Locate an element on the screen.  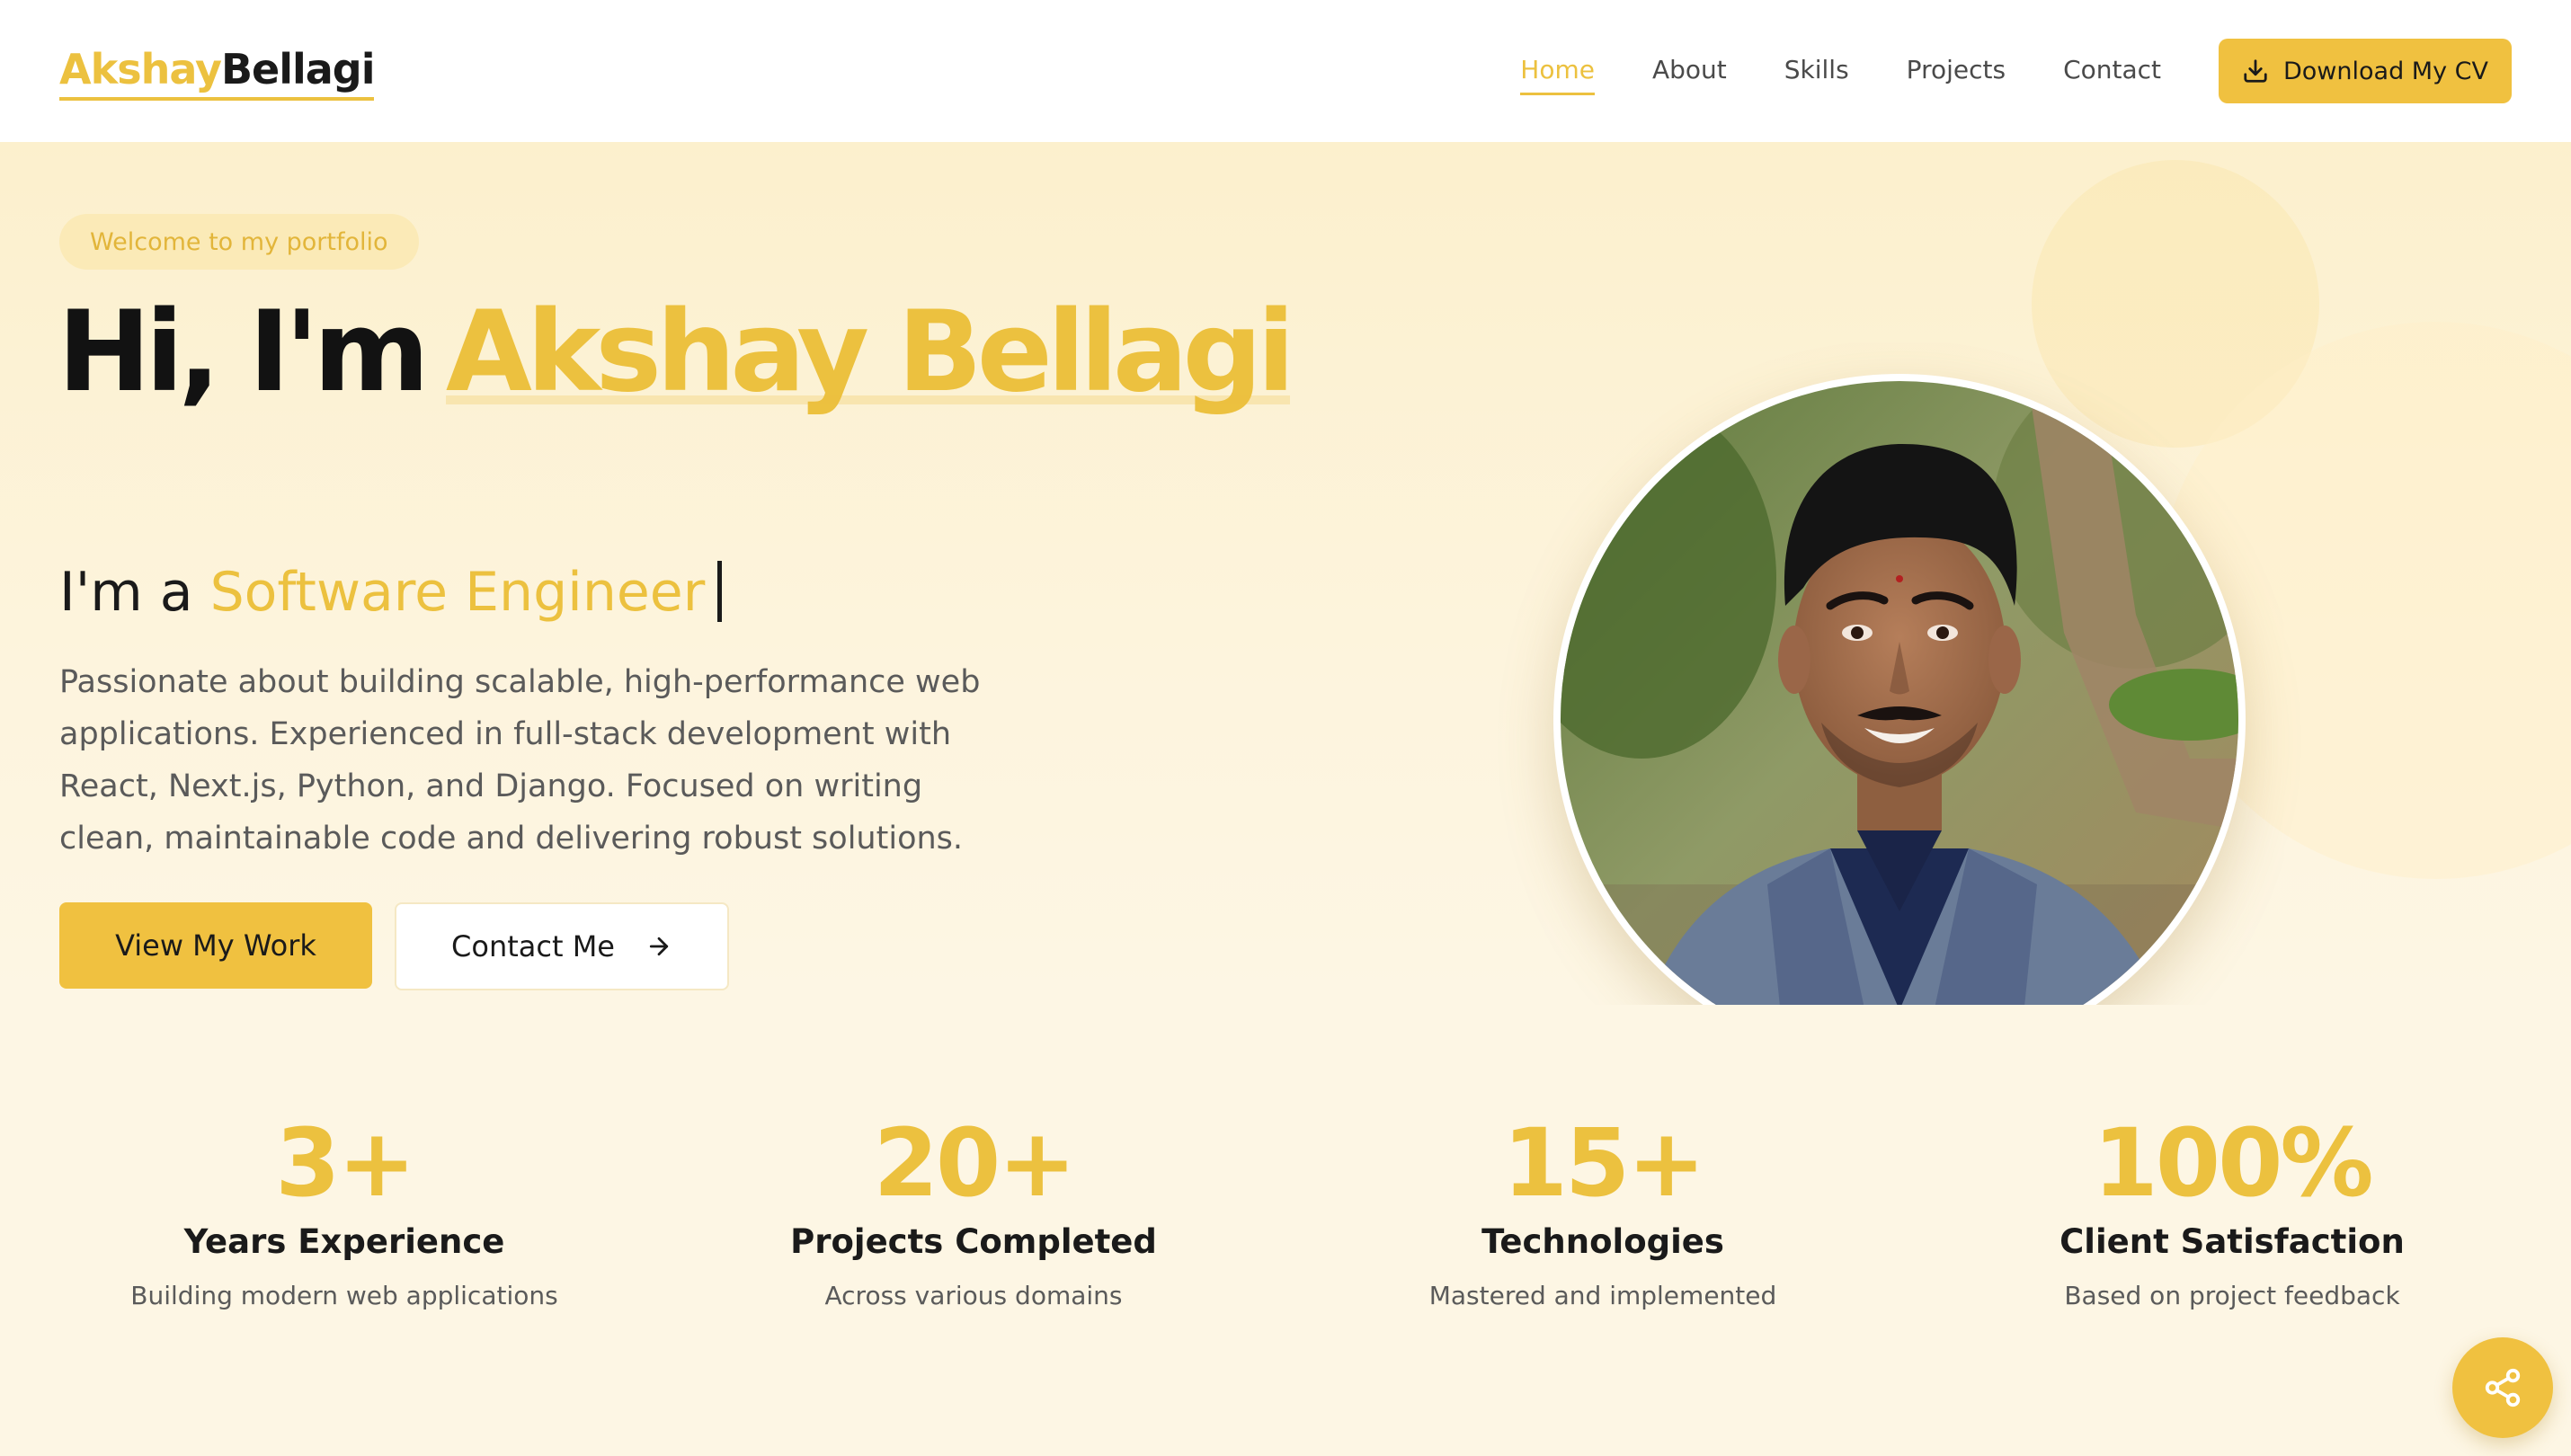
stat-description: Building modern web applications is located at coordinates (344, 1295).